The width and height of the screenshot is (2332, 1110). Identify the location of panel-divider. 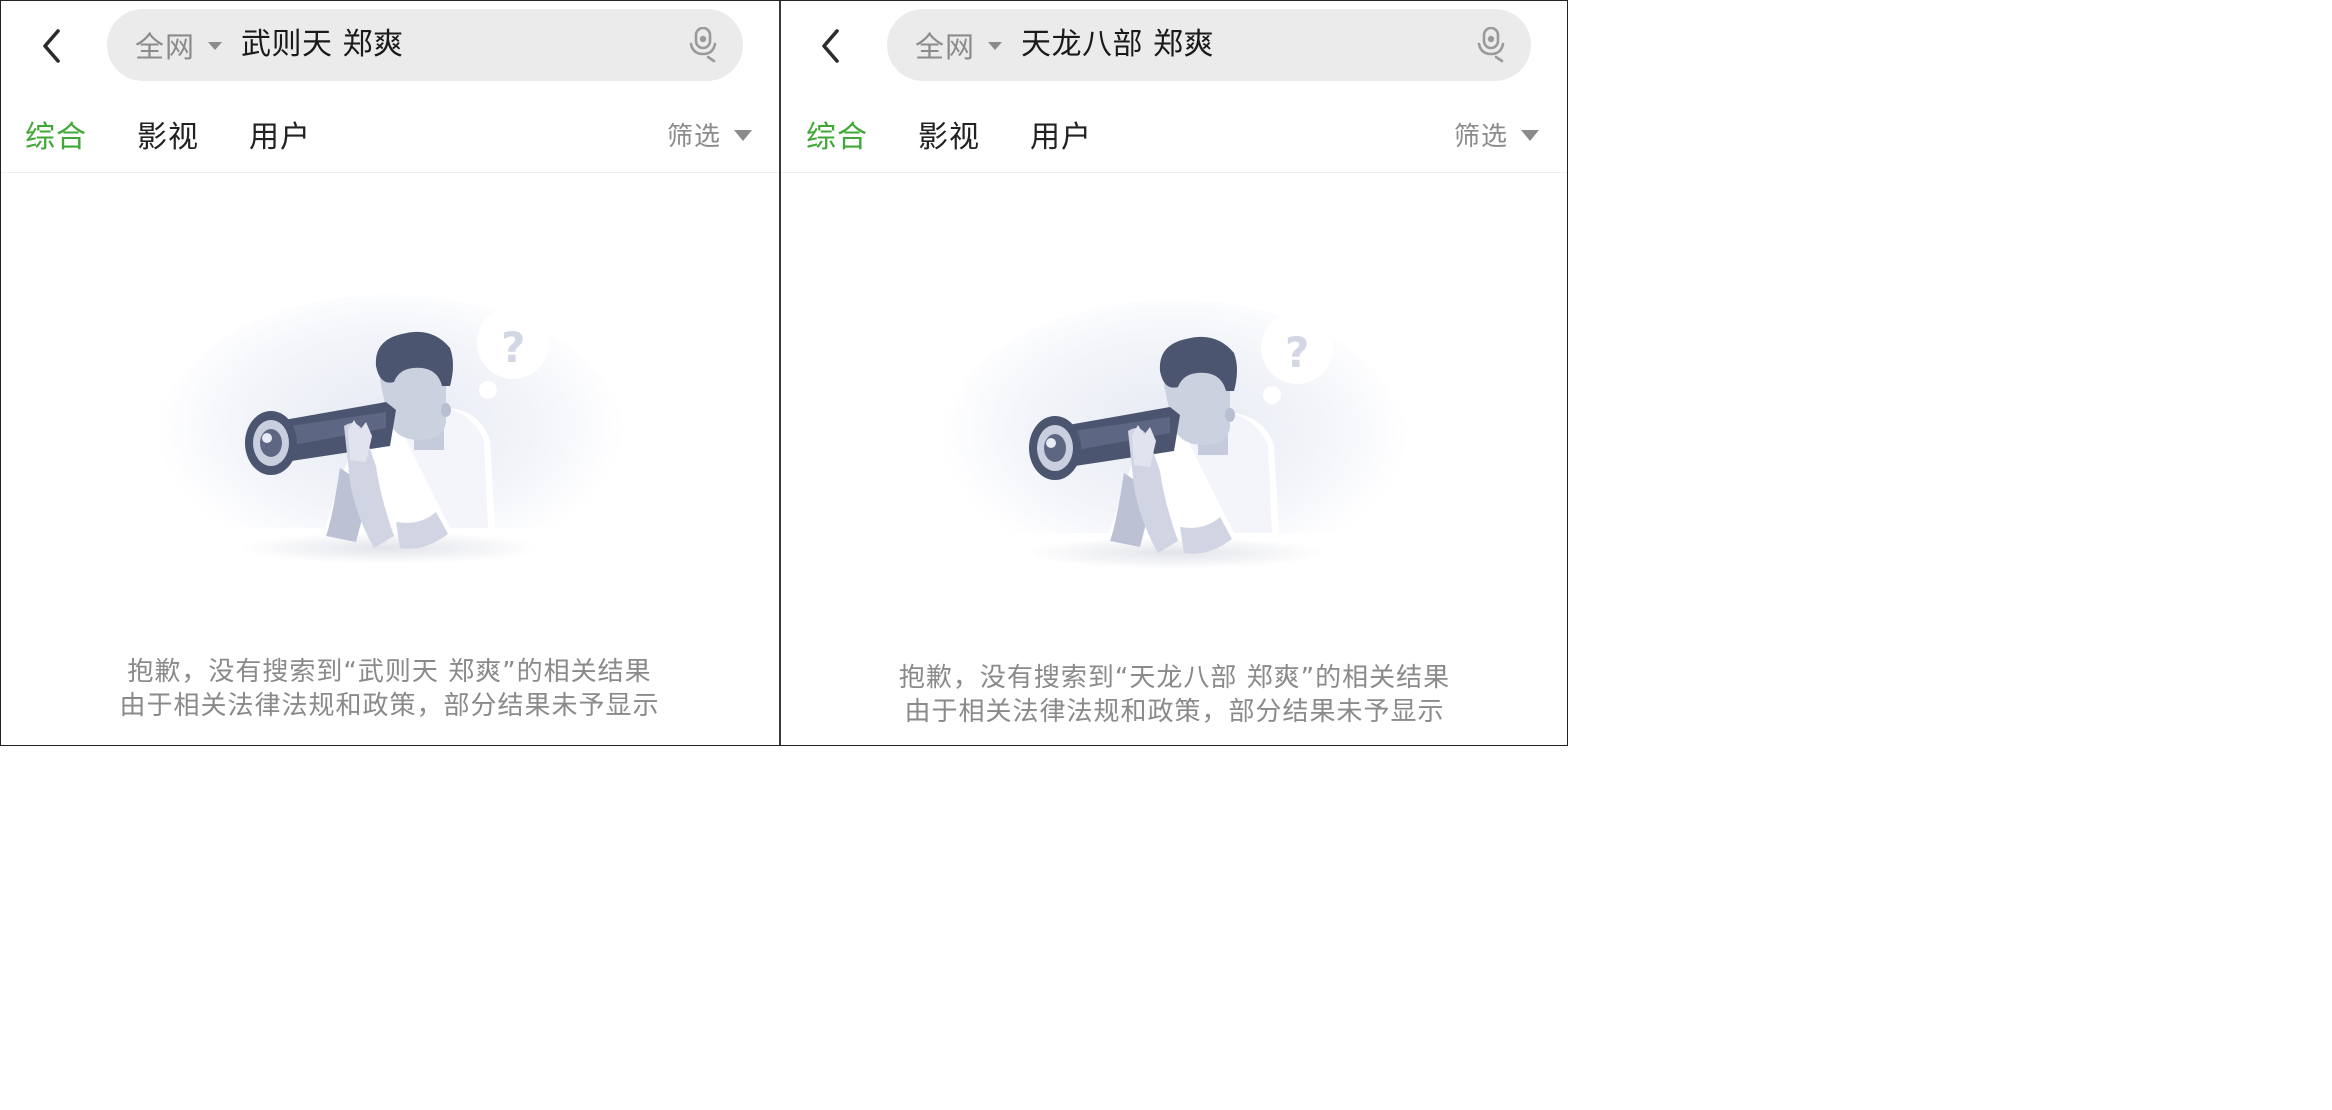
(780, 373).